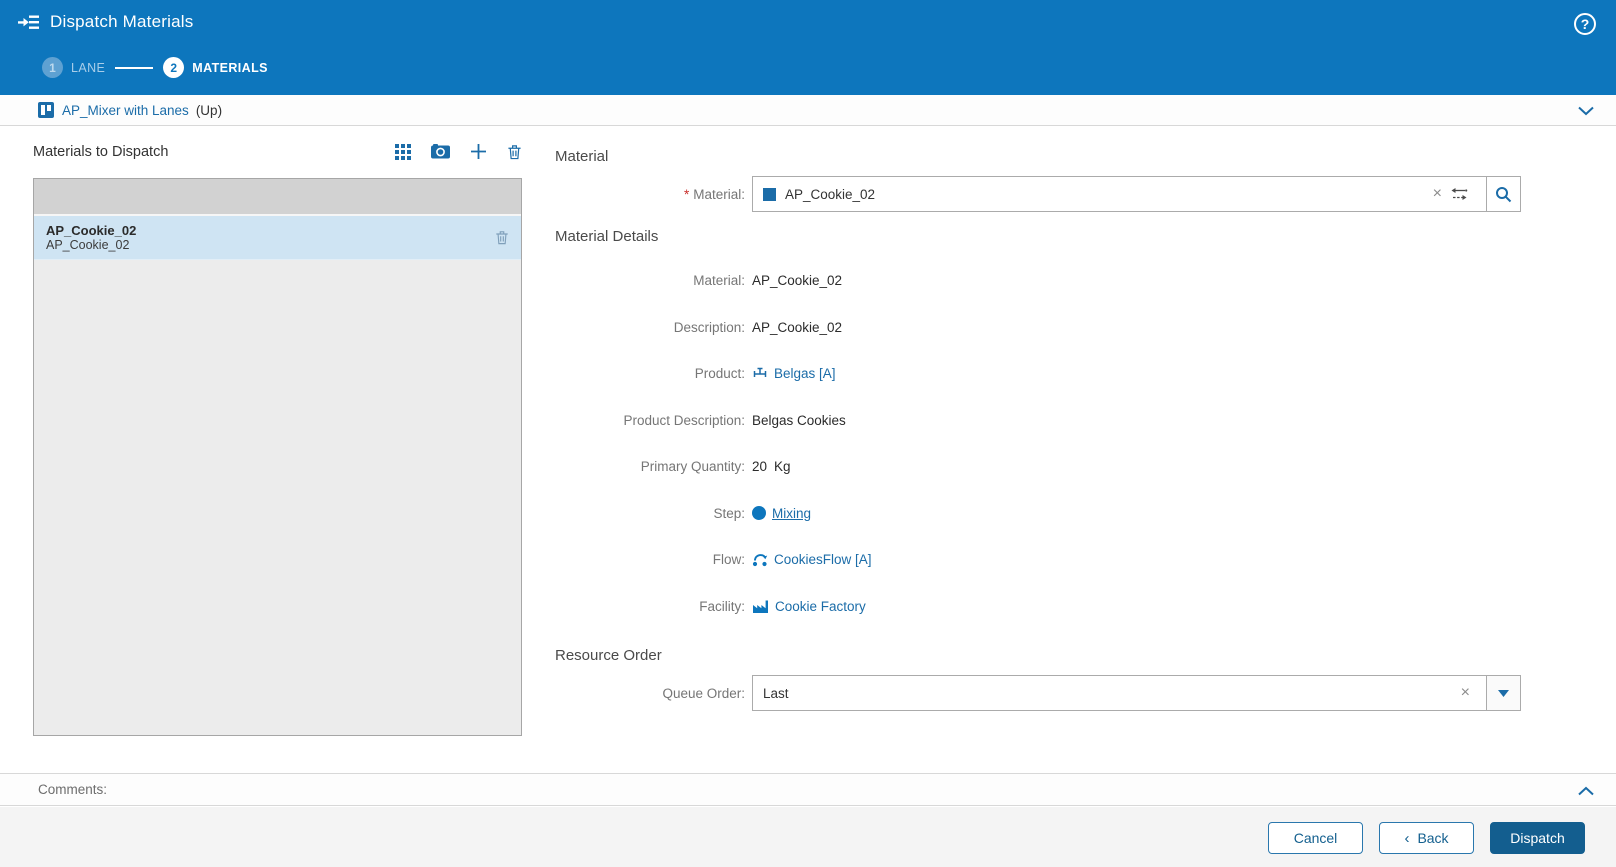 The height and width of the screenshot is (867, 1616). Describe the element at coordinates (760, 559) in the screenshot. I see `flow-icon` at that location.